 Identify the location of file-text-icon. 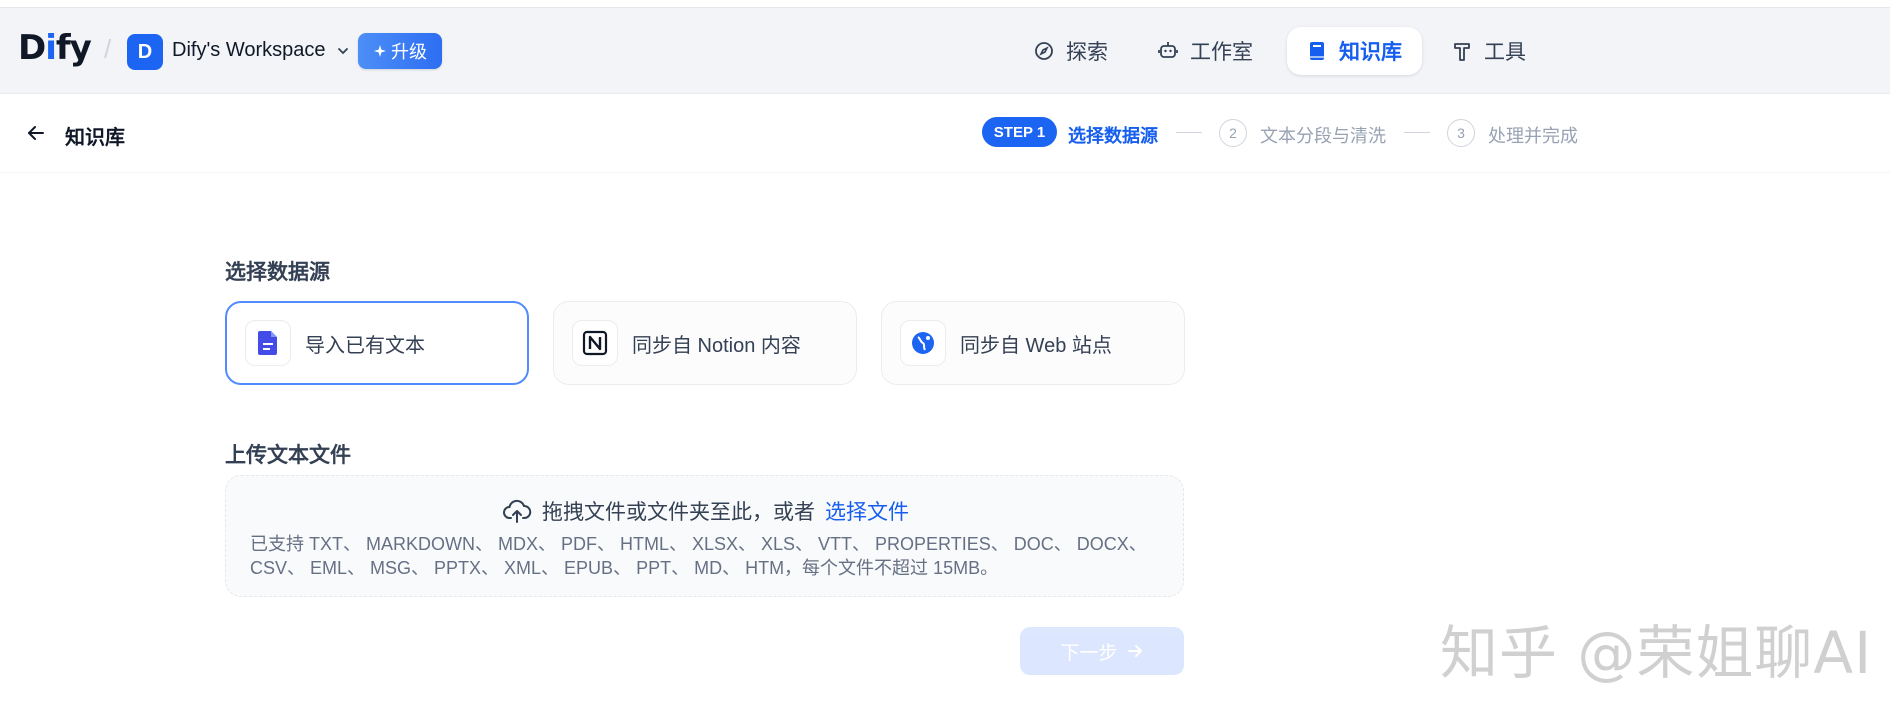
(268, 343).